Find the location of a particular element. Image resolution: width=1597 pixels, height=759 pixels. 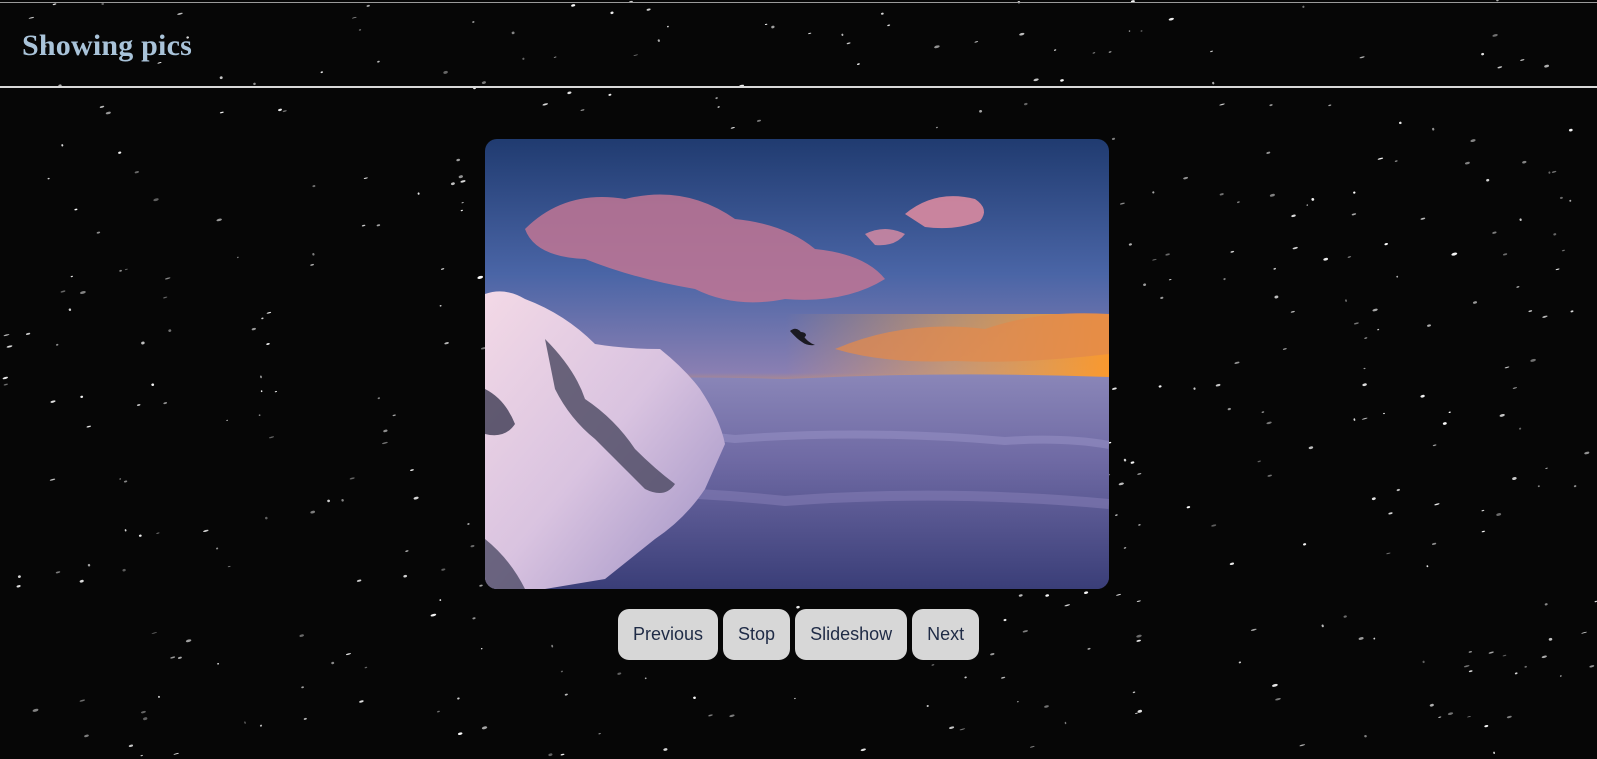

next-button: Next is located at coordinates (946, 634).